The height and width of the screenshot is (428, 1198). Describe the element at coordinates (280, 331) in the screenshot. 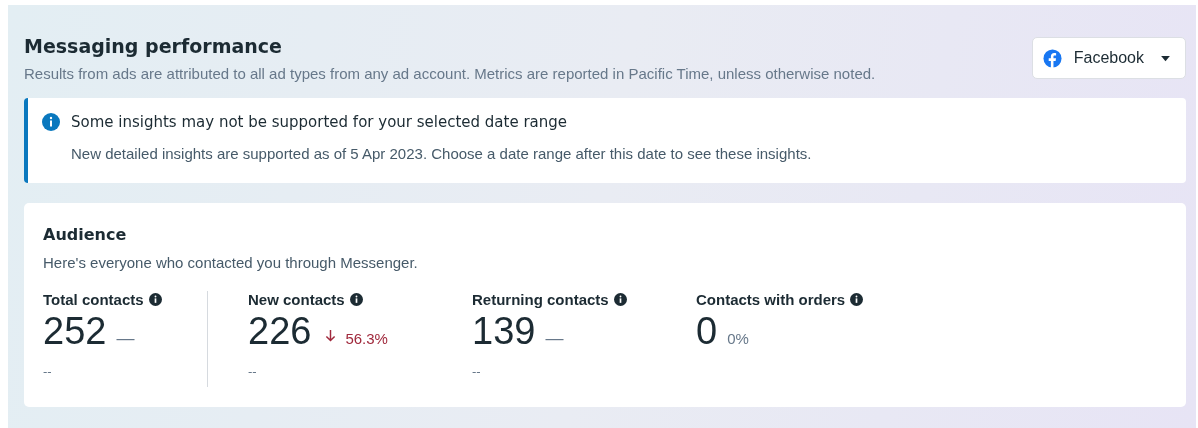

I see `metric-value: 226` at that location.